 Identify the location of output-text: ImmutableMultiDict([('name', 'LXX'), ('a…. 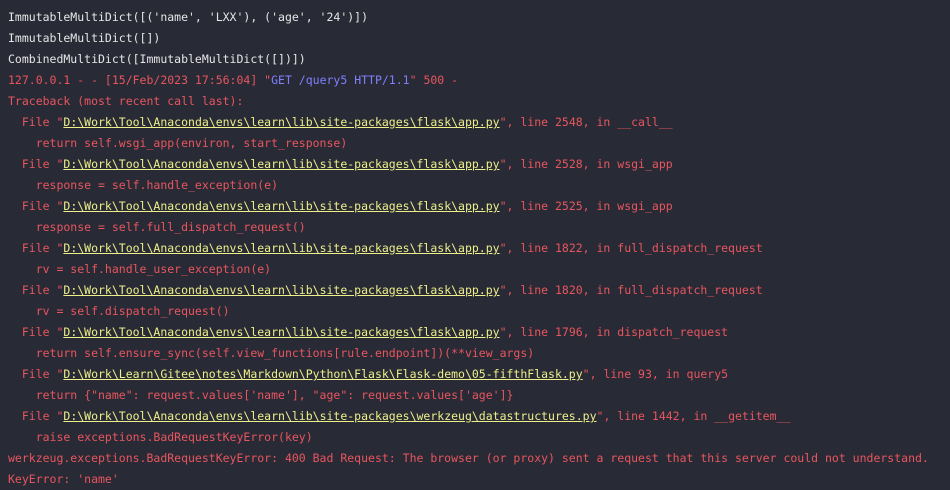
(188, 17).